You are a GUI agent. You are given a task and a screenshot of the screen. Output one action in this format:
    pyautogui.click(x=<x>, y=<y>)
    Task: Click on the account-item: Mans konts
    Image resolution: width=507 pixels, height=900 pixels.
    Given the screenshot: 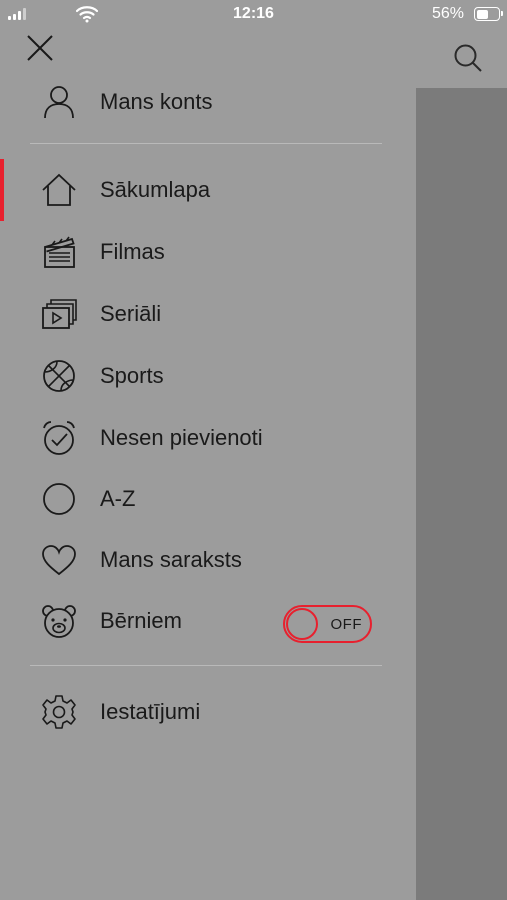 What is the action you would take?
    pyautogui.click(x=208, y=102)
    